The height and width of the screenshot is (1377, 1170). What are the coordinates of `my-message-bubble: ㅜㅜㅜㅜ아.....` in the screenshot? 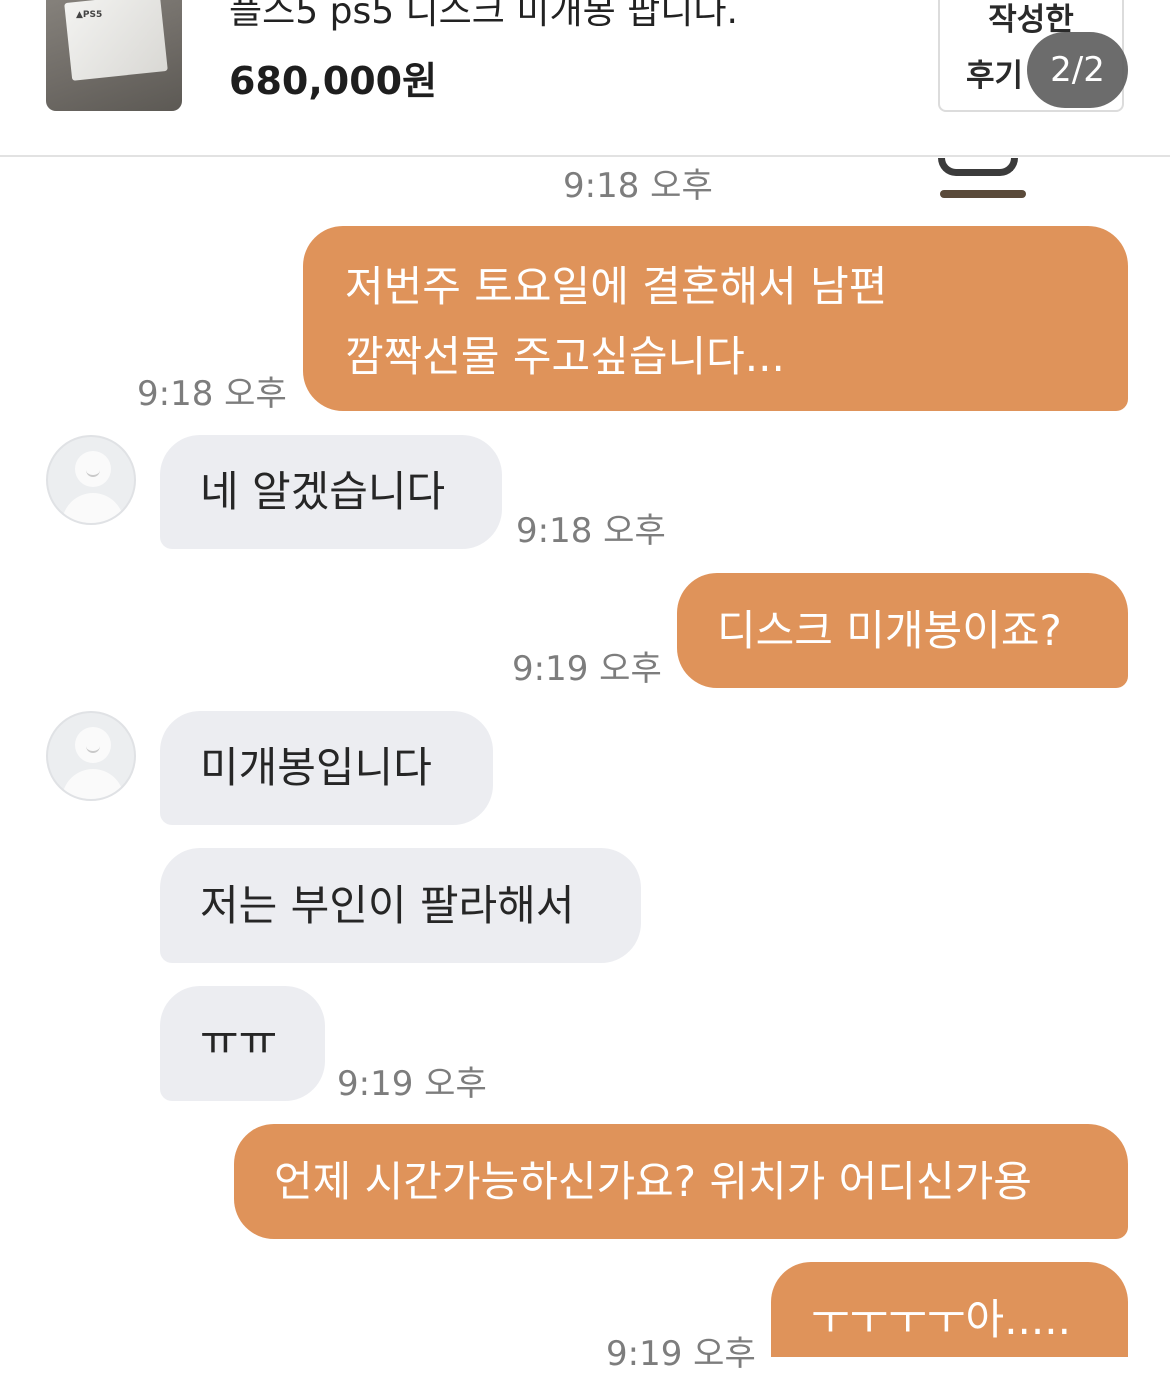 It's located at (949, 1309).